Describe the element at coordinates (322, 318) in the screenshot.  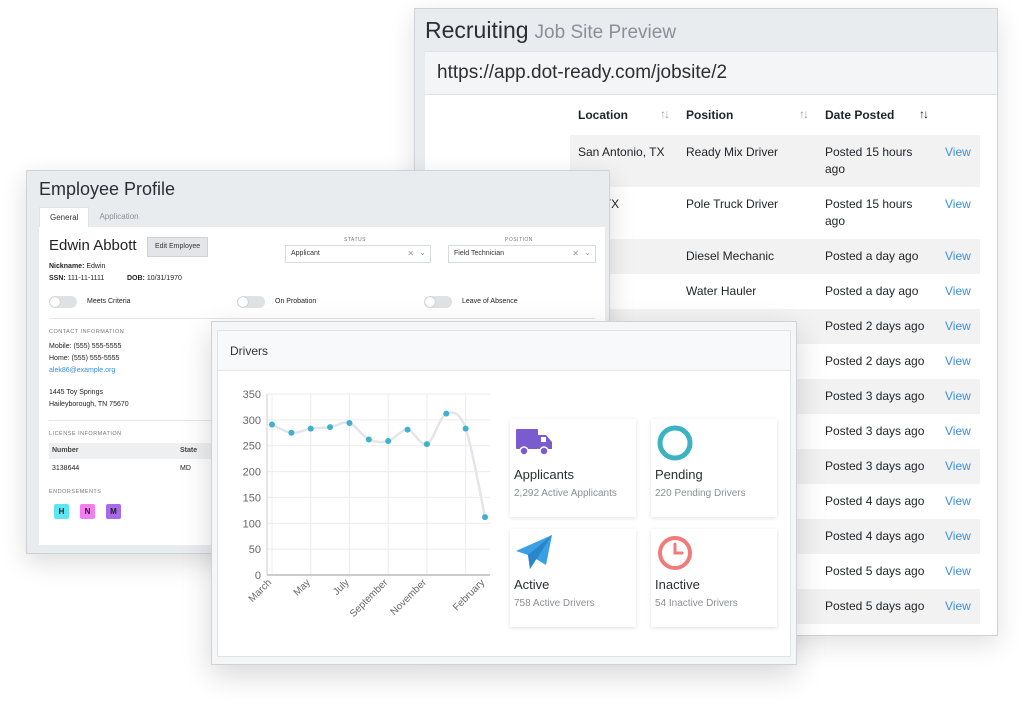
I see `divider` at that location.